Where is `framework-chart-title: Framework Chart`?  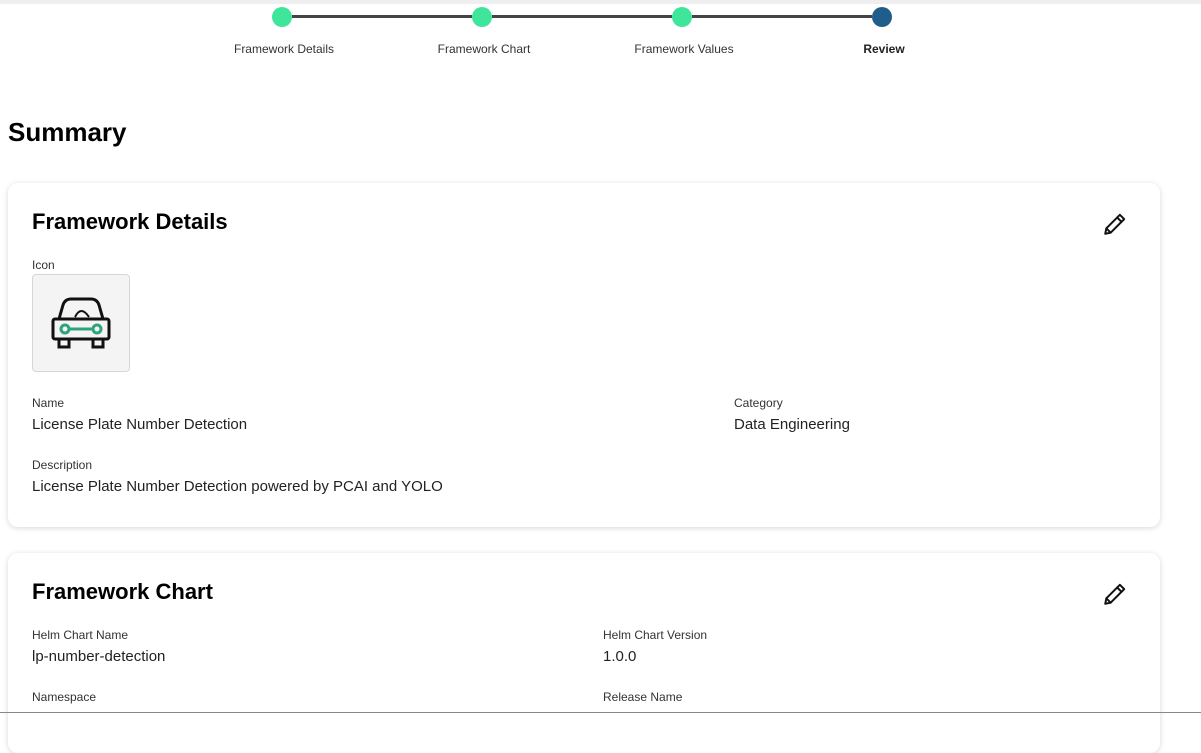
framework-chart-title: Framework Chart is located at coordinates (122, 591).